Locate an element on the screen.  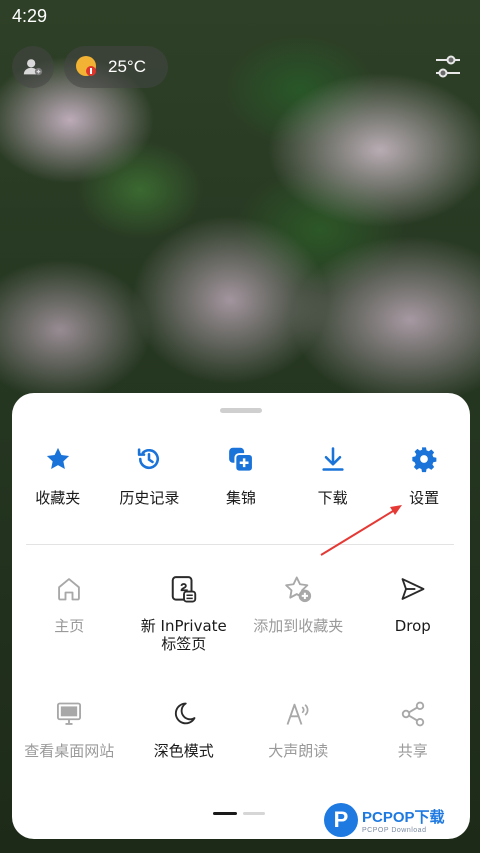
drop-button: Drop is located at coordinates (413, 635).